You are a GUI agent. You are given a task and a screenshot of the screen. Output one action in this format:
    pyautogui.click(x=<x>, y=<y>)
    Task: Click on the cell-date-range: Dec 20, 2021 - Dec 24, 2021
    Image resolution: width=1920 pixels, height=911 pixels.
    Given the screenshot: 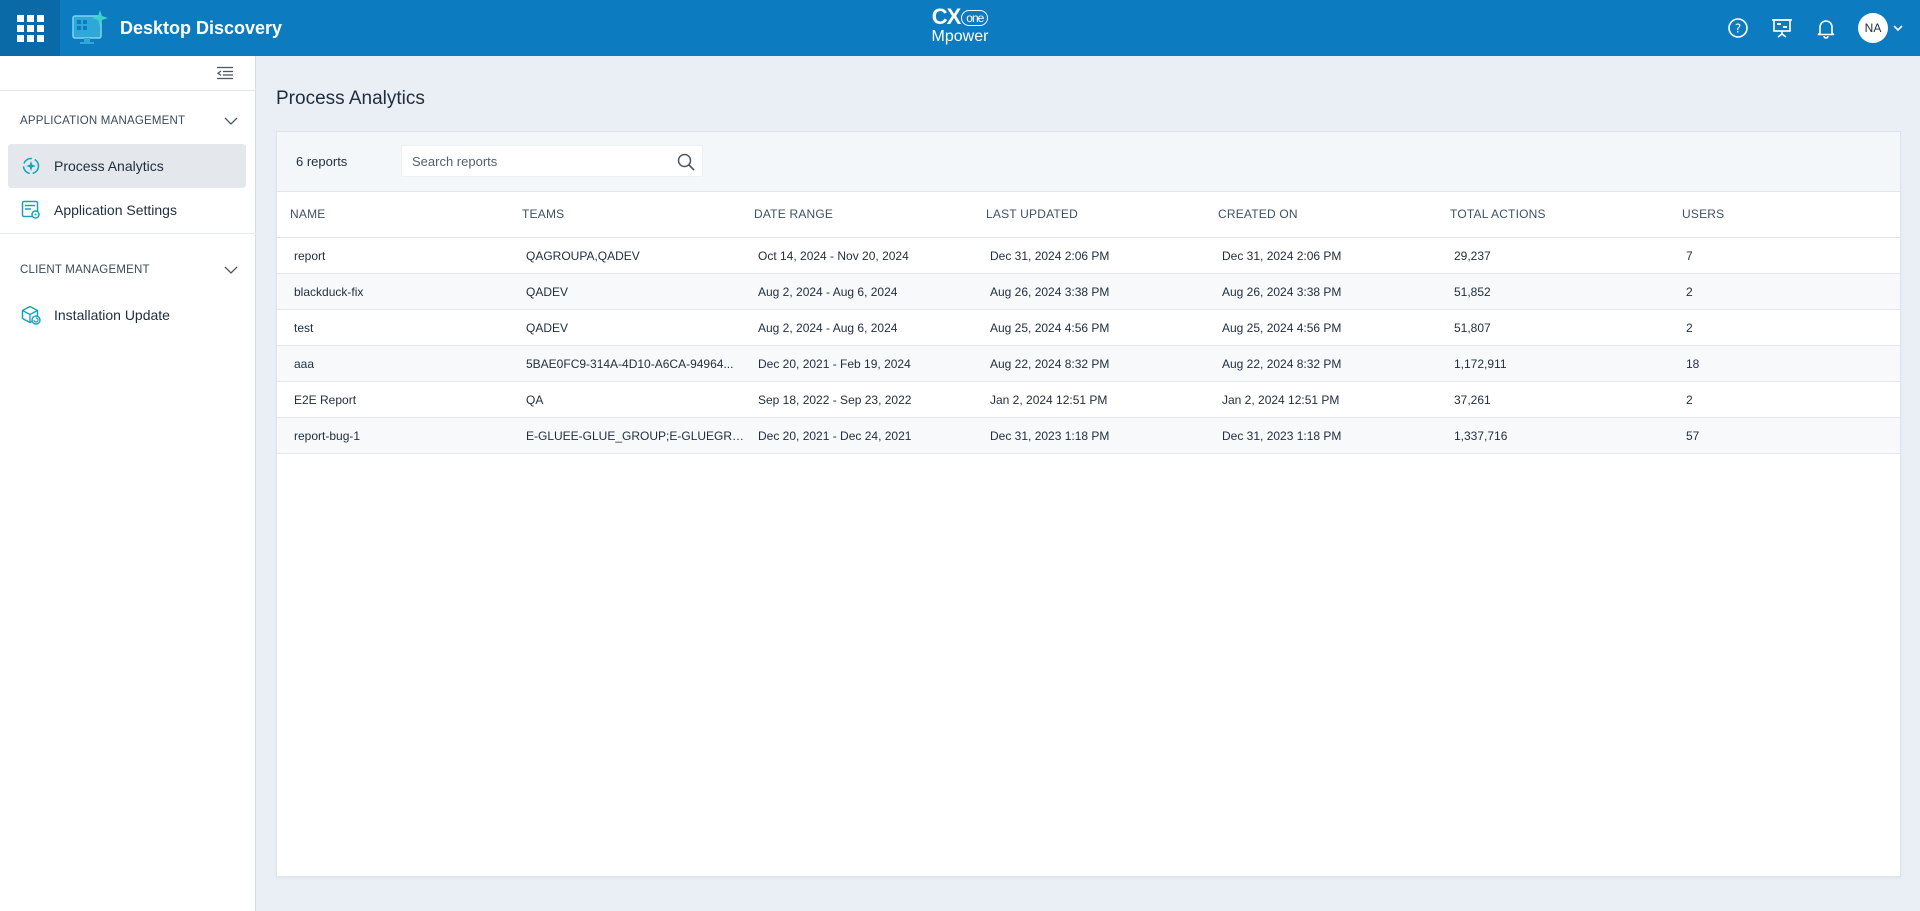 What is the action you would take?
    pyautogui.click(x=835, y=436)
    